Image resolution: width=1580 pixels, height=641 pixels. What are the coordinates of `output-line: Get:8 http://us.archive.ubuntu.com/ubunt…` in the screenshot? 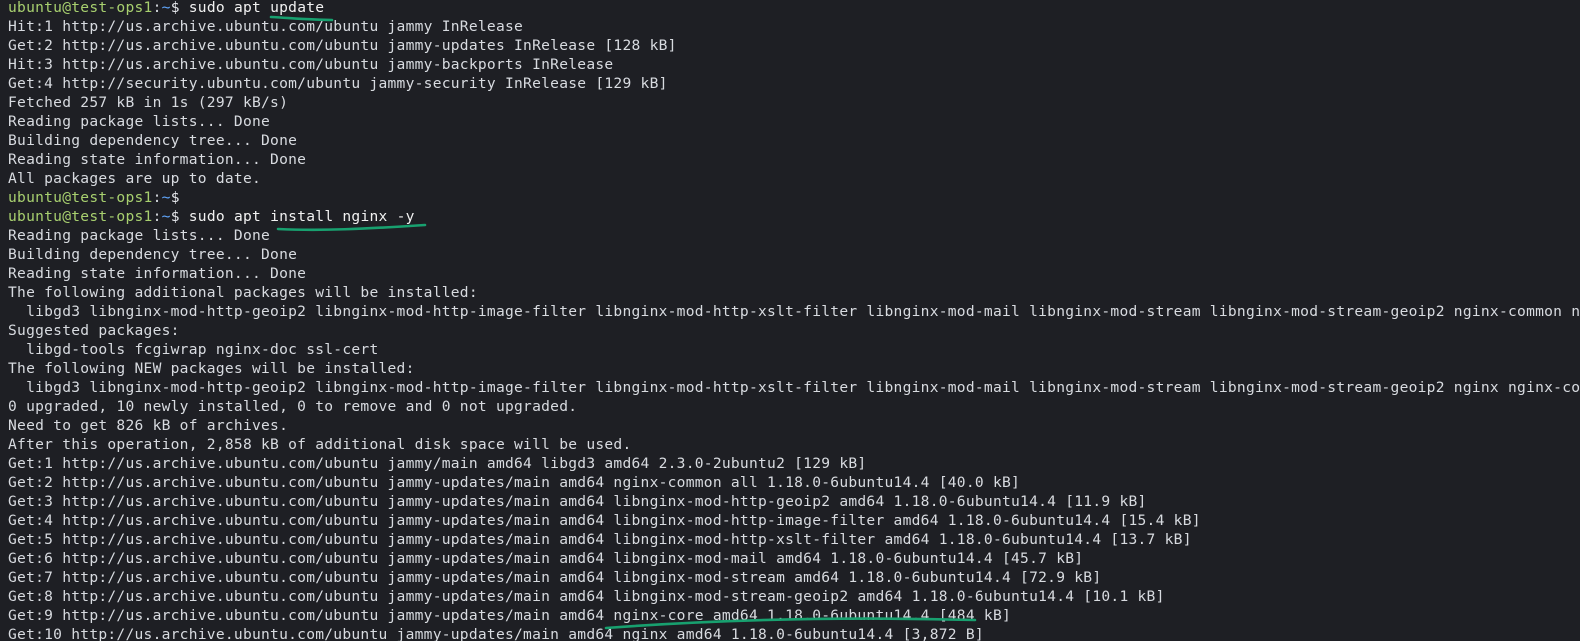 It's located at (586, 596).